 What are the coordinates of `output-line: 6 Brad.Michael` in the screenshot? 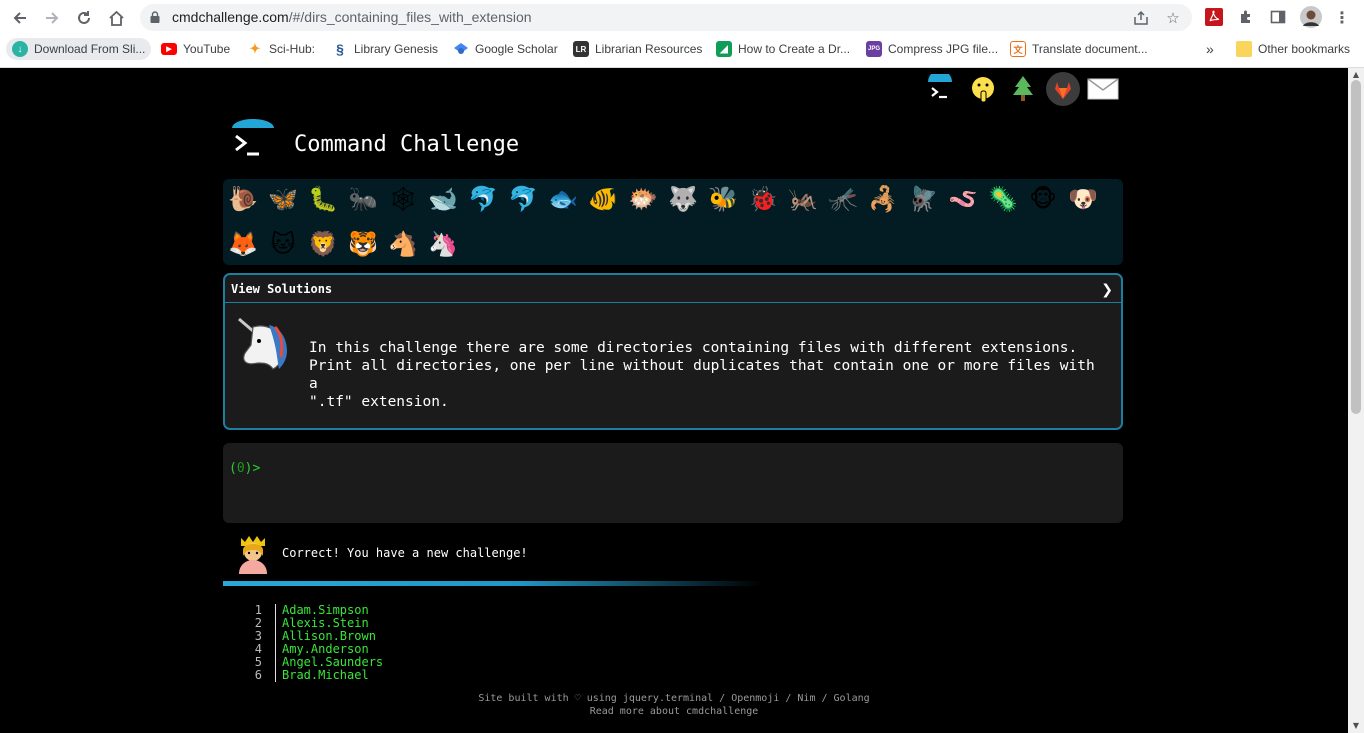 It's located at (304, 675).